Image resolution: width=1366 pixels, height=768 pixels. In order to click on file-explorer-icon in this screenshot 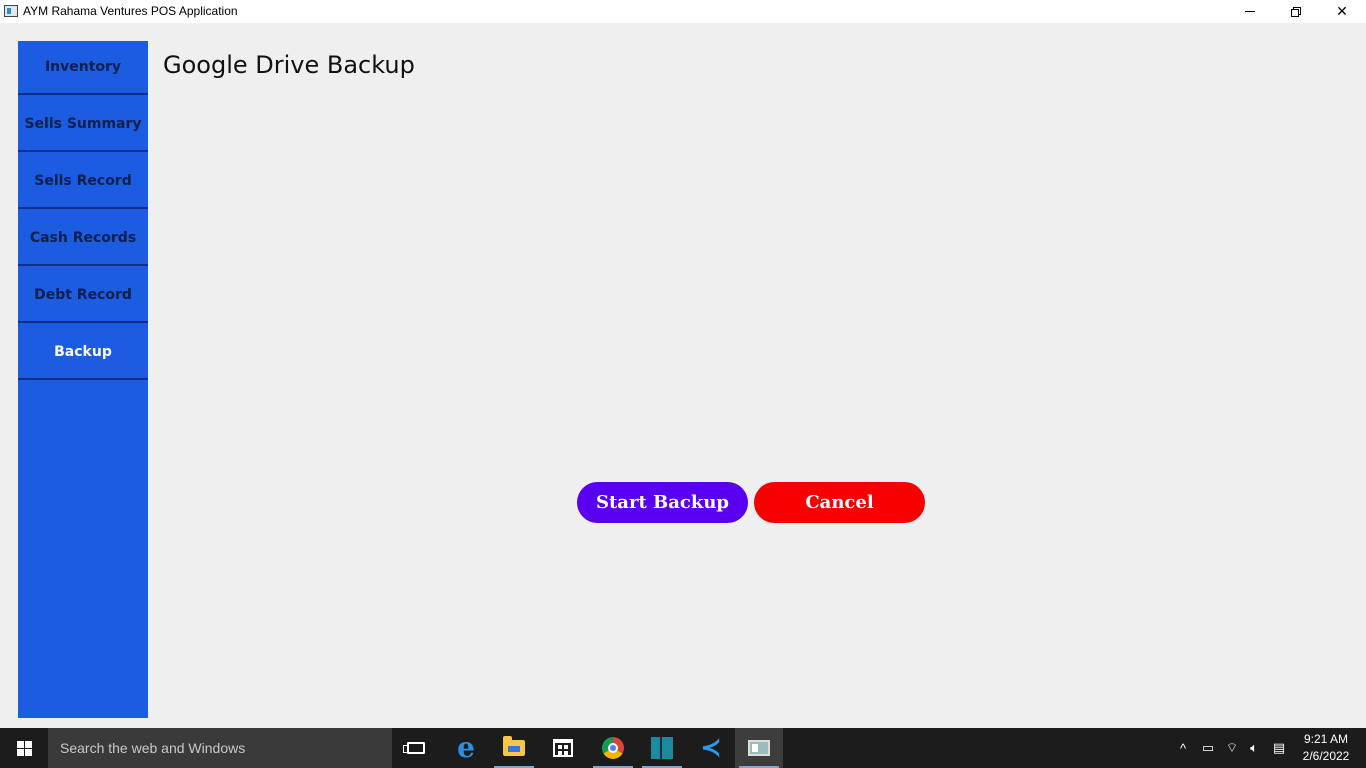, I will do `click(514, 746)`.